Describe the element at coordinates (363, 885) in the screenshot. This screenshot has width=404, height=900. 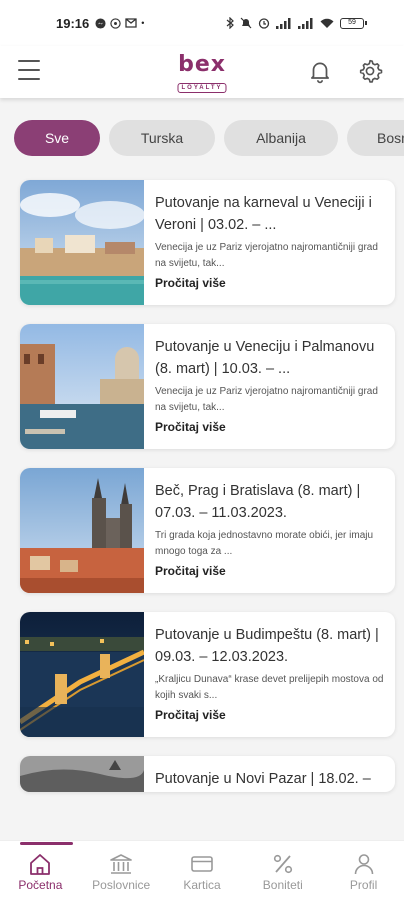
I see `nav-label: Profil` at that location.